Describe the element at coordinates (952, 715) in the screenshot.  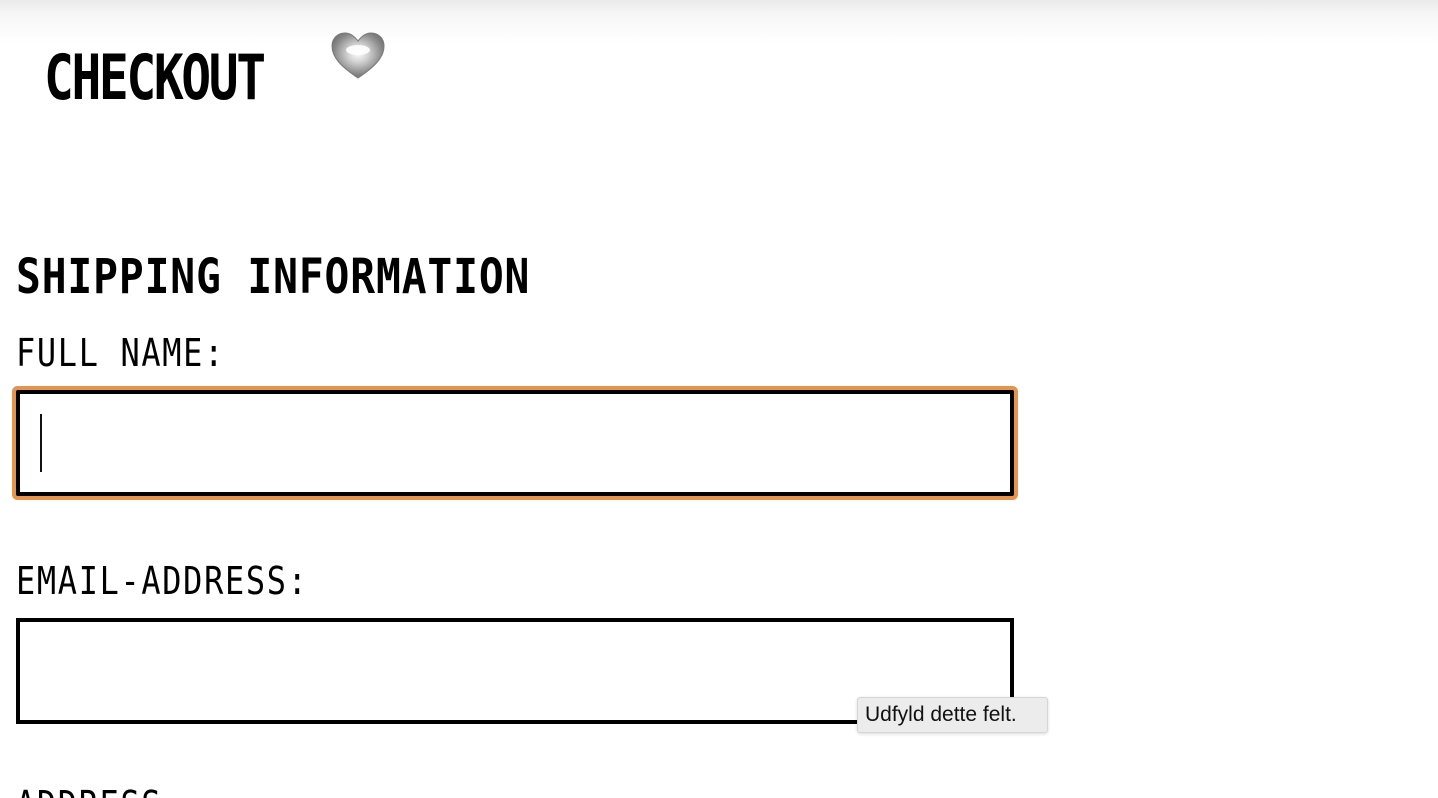
I see `validation-tooltip: Udfyld dette felt.` at that location.